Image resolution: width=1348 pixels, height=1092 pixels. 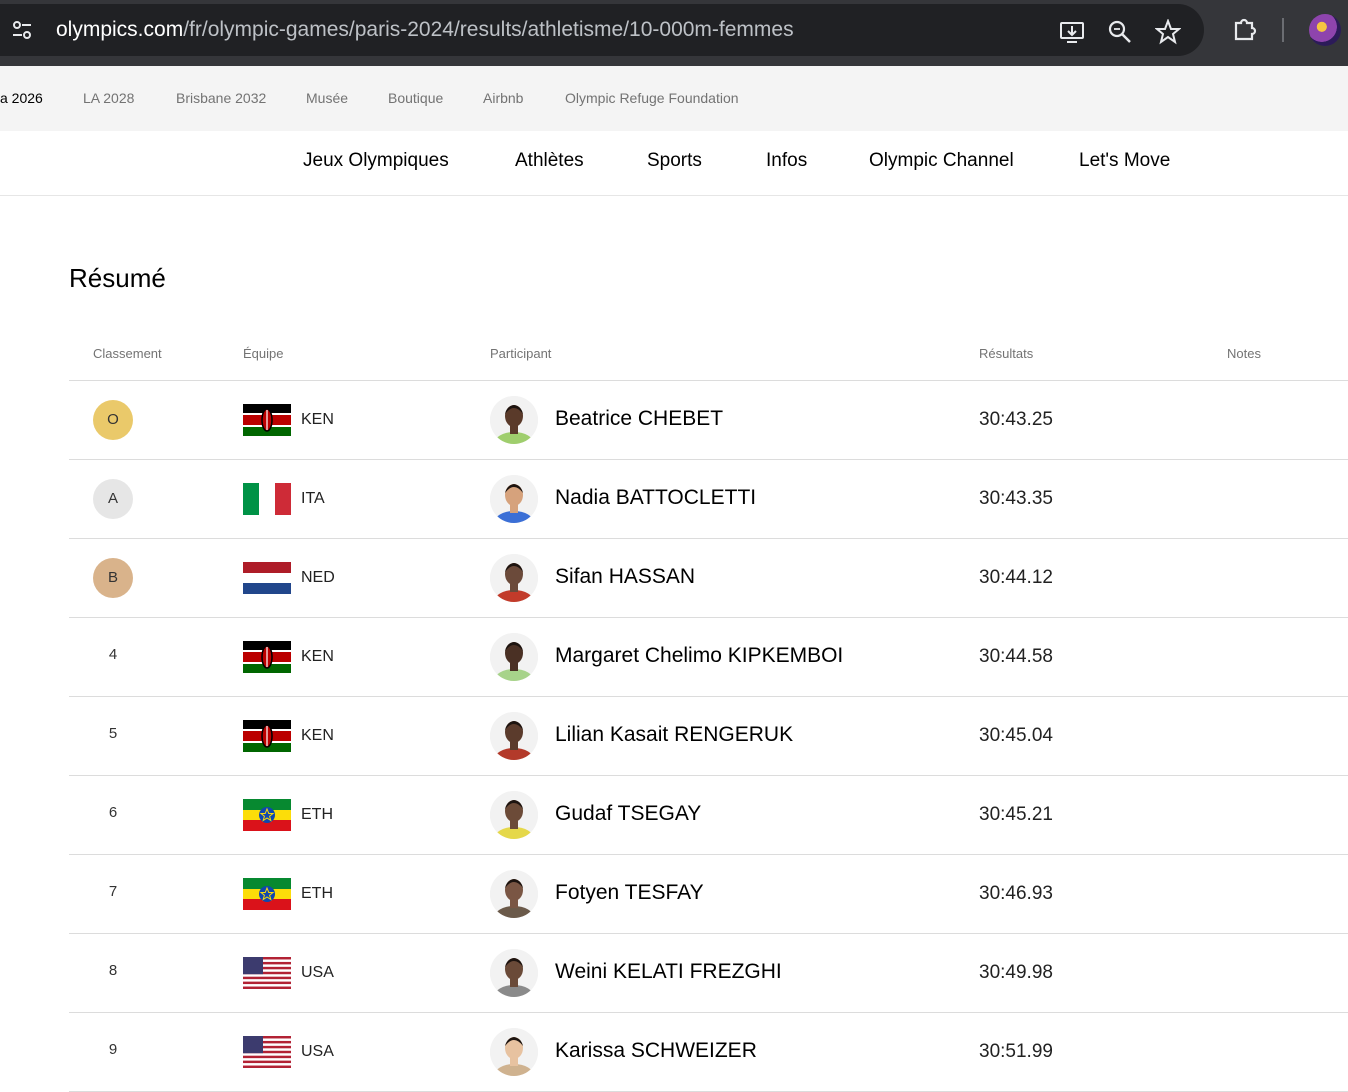 I want to click on athlete-name-link: Weini KELATI FREZGHI, so click(x=668, y=972).